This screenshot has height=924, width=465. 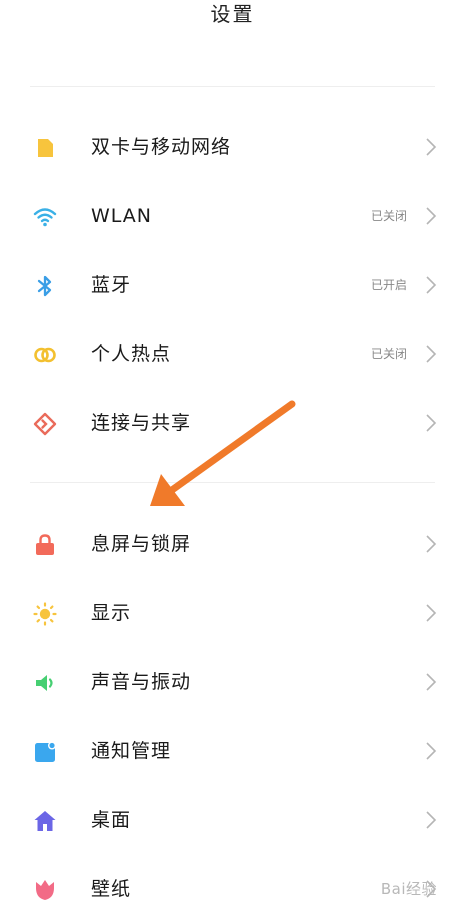 I want to click on settings-item-connection-sharing: 连接与共享, so click(x=232, y=423).